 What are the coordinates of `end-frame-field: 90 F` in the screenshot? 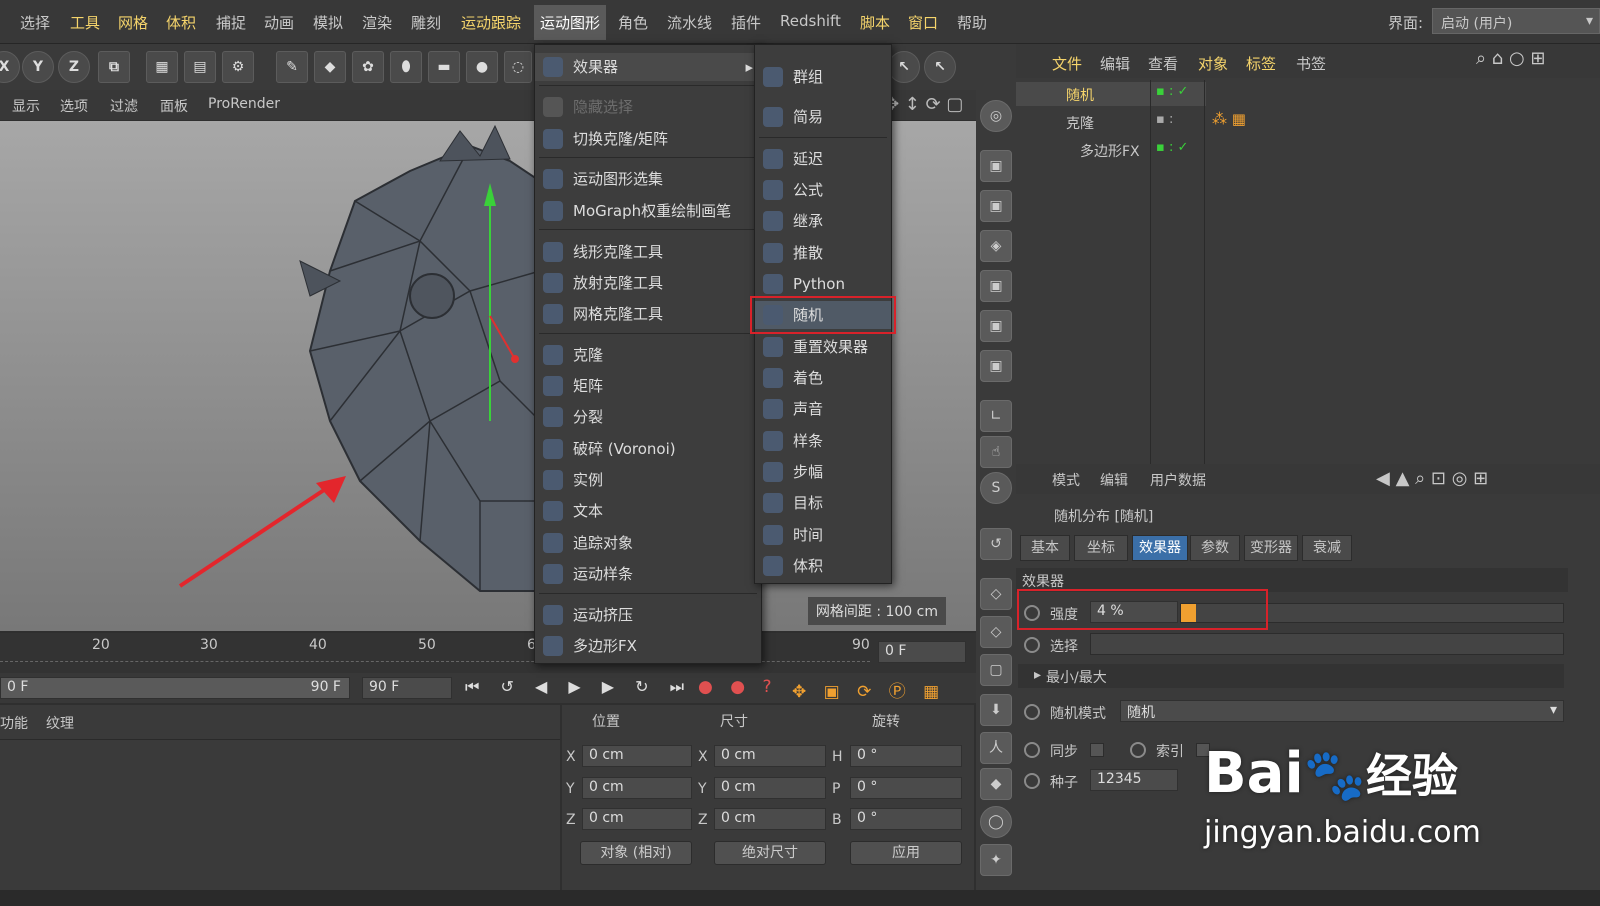 It's located at (407, 688).